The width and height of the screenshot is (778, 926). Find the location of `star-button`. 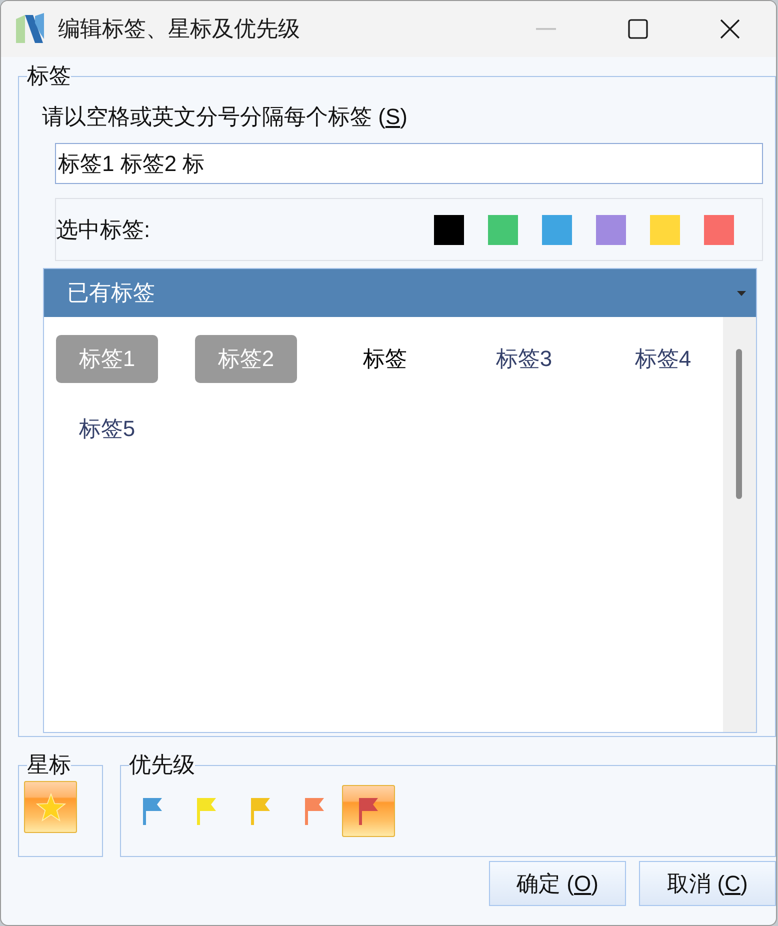

star-button is located at coordinates (50, 807).